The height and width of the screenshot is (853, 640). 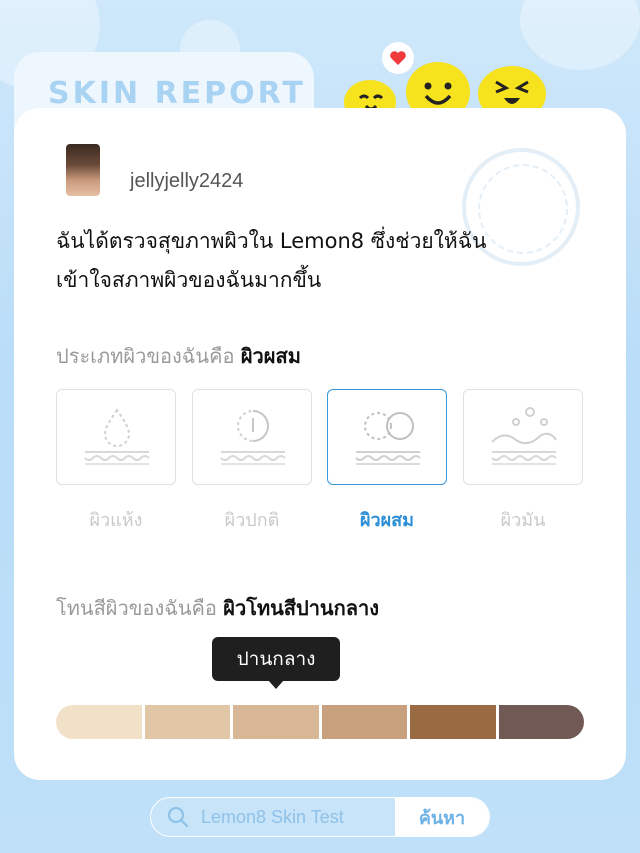 What do you see at coordinates (398, 58) in the screenshot?
I see `heart-bubble-icon` at bounding box center [398, 58].